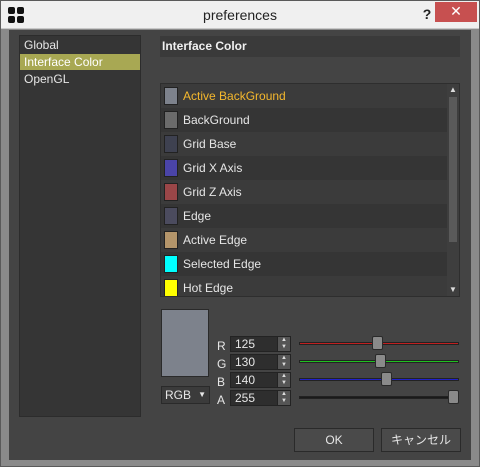  What do you see at coordinates (222, 364) in the screenshot?
I see `channel-label-g: G` at bounding box center [222, 364].